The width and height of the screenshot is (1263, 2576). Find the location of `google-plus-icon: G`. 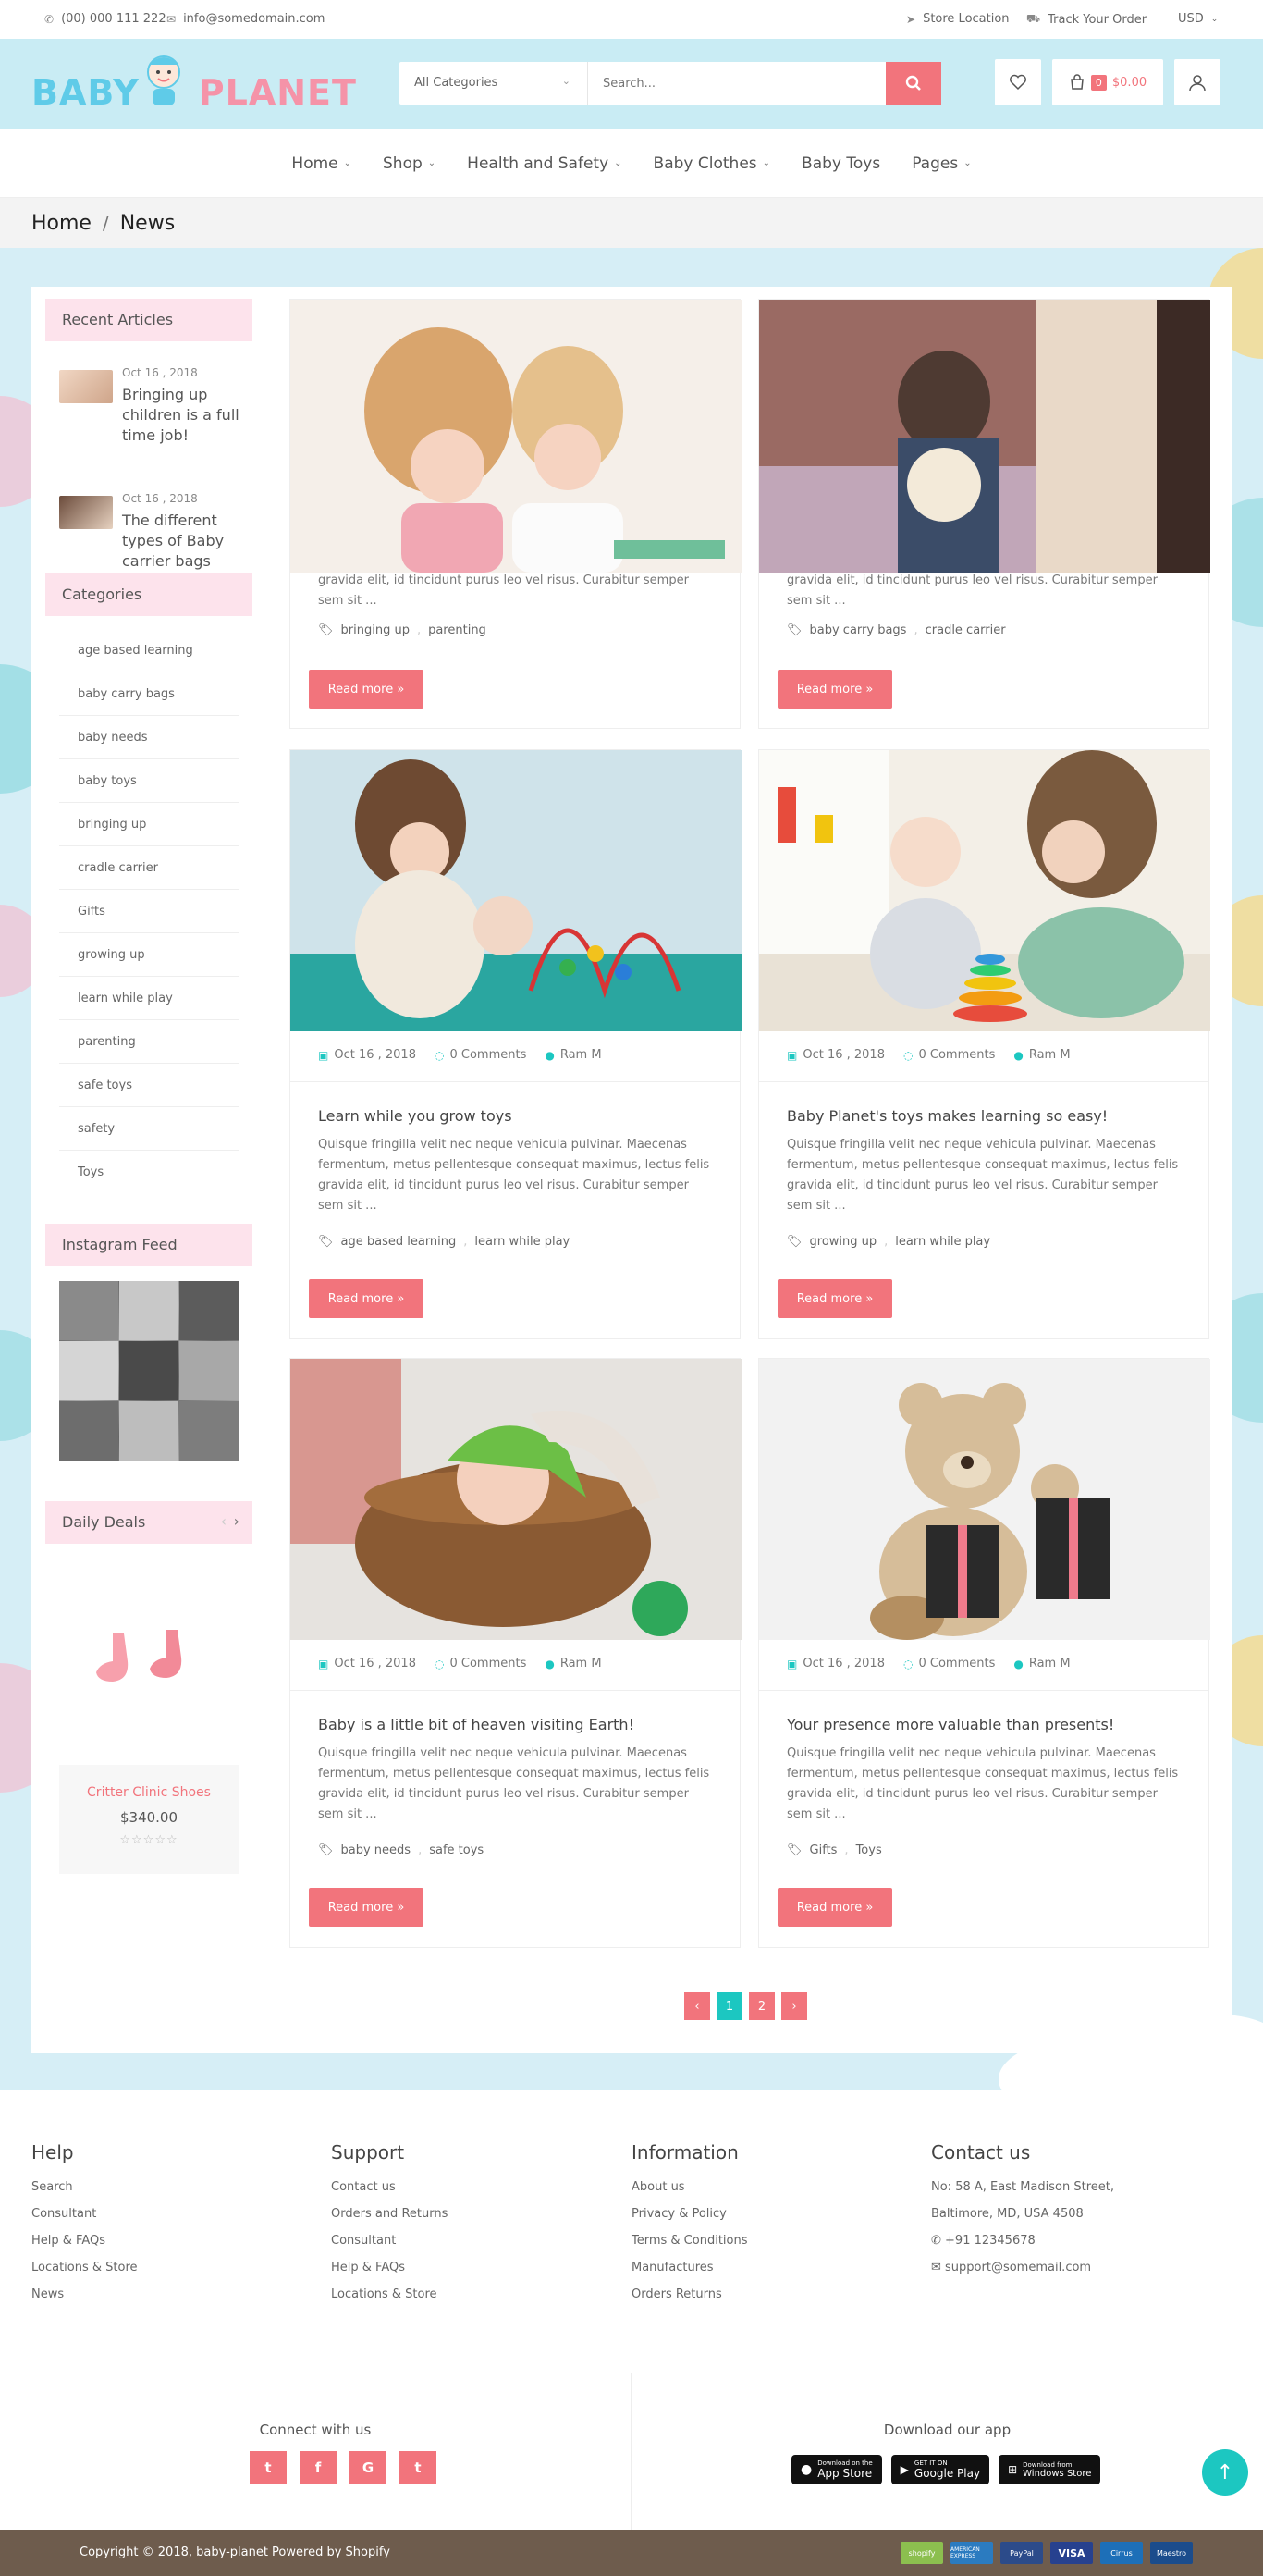

google-plus-icon: G is located at coordinates (367, 2467).